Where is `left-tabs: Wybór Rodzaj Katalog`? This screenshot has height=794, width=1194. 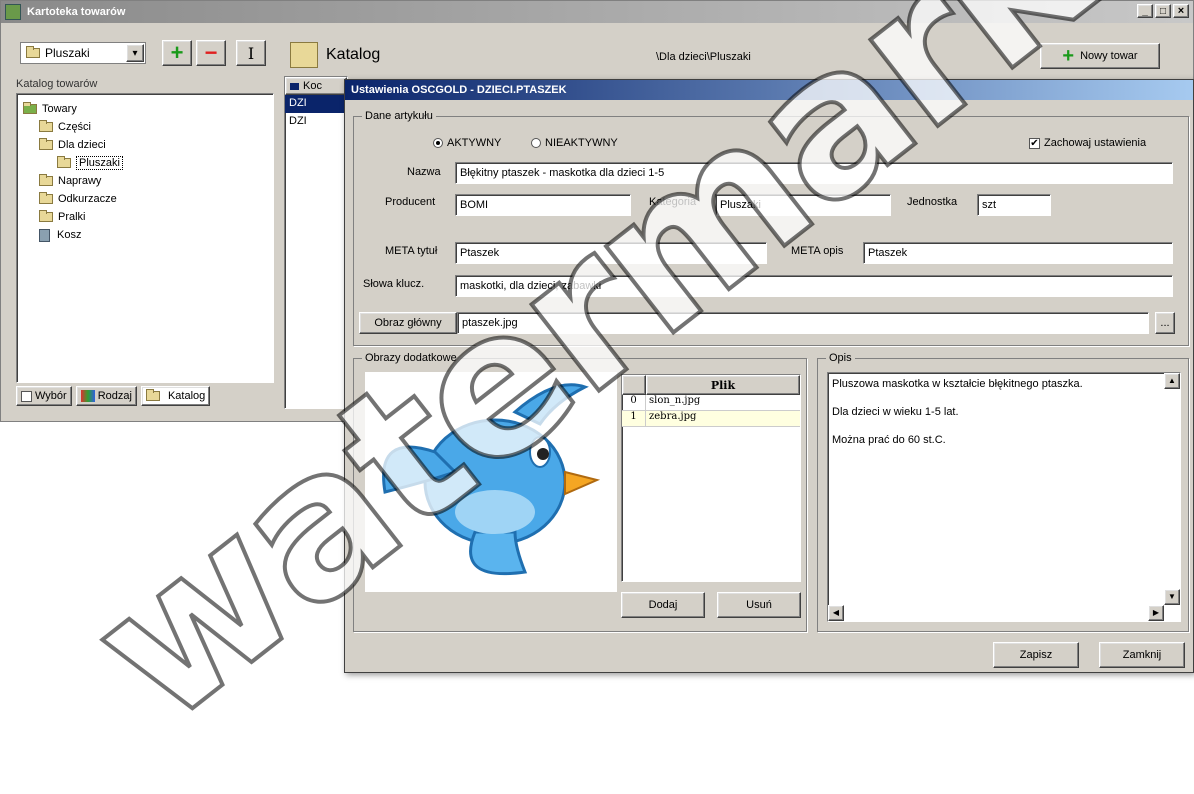
left-tabs: Wybór Rodzaj Katalog is located at coordinates (145, 398).